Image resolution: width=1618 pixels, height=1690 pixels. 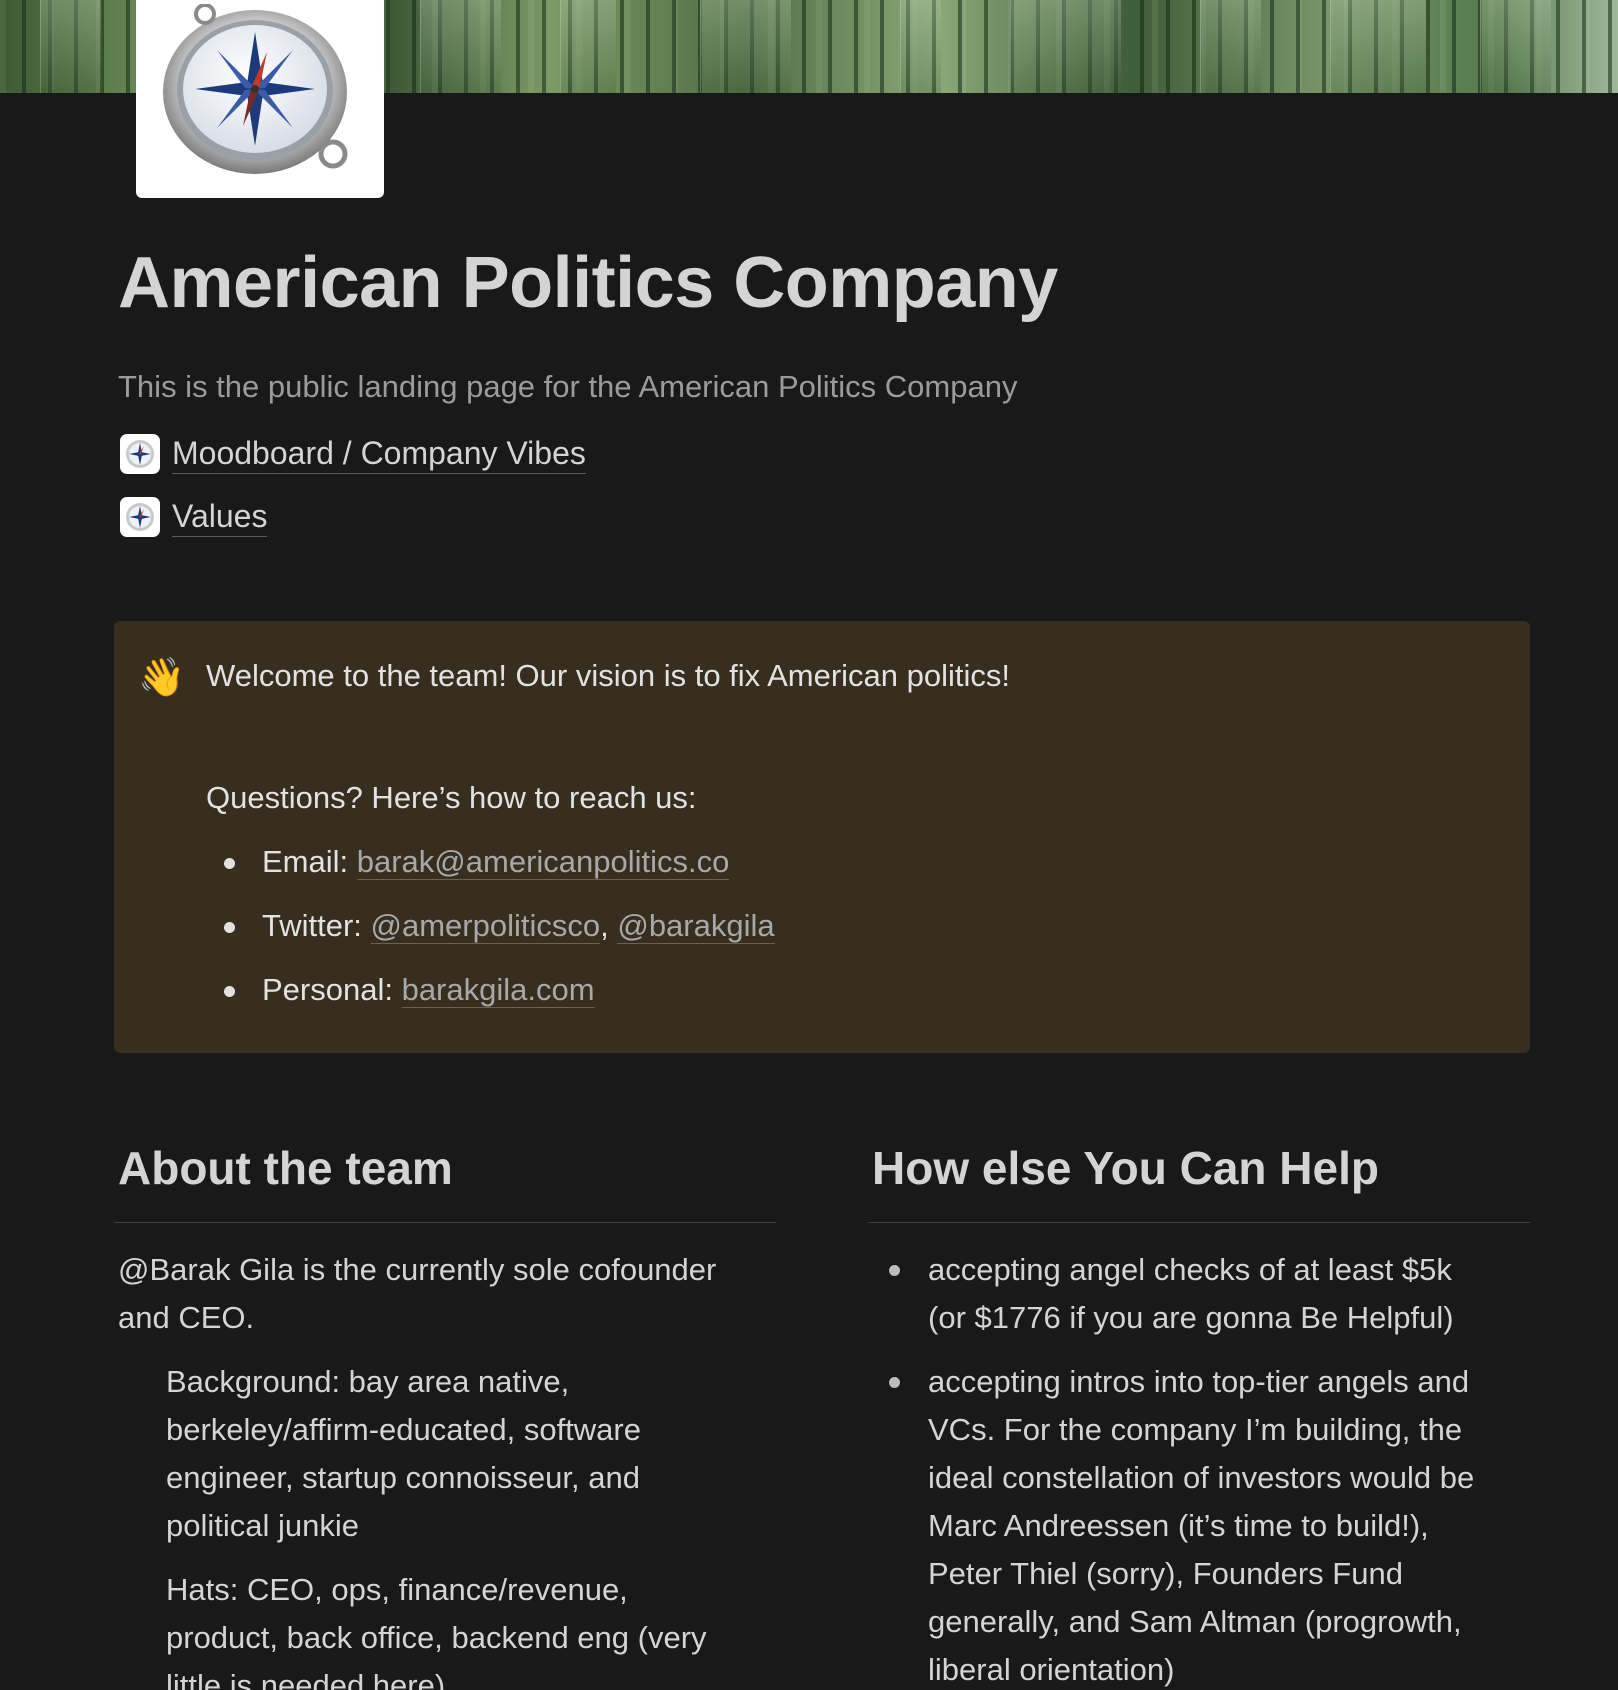 I want to click on background-line: political junkie, so click(x=262, y=1525).